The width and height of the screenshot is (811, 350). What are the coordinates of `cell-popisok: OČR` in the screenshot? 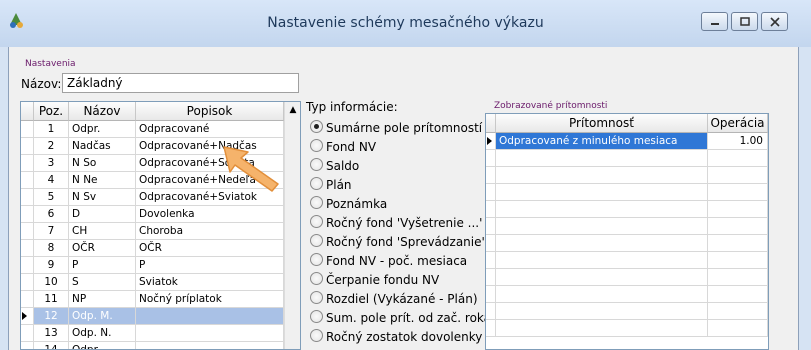 It's located at (210, 248).